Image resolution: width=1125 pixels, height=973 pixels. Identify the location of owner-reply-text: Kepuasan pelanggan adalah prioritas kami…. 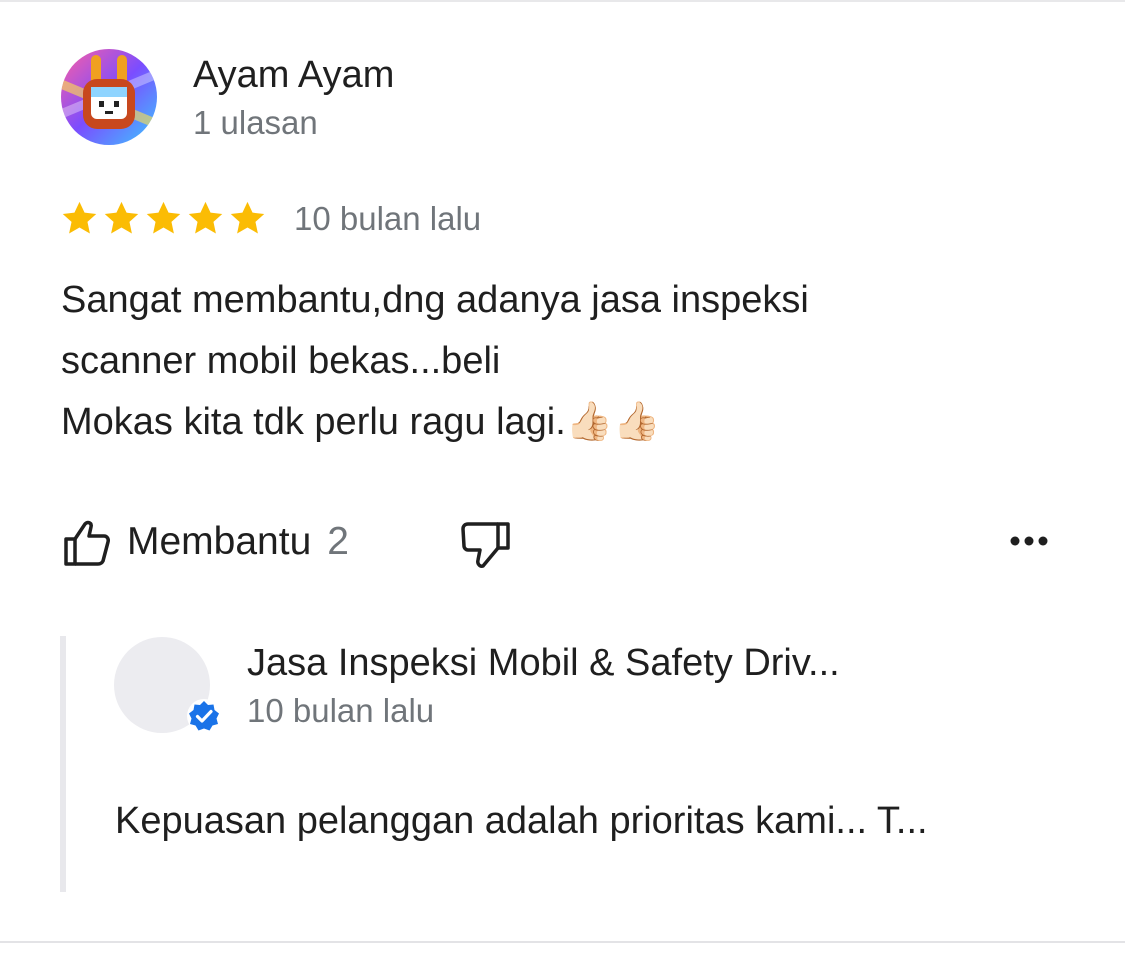
(590, 821).